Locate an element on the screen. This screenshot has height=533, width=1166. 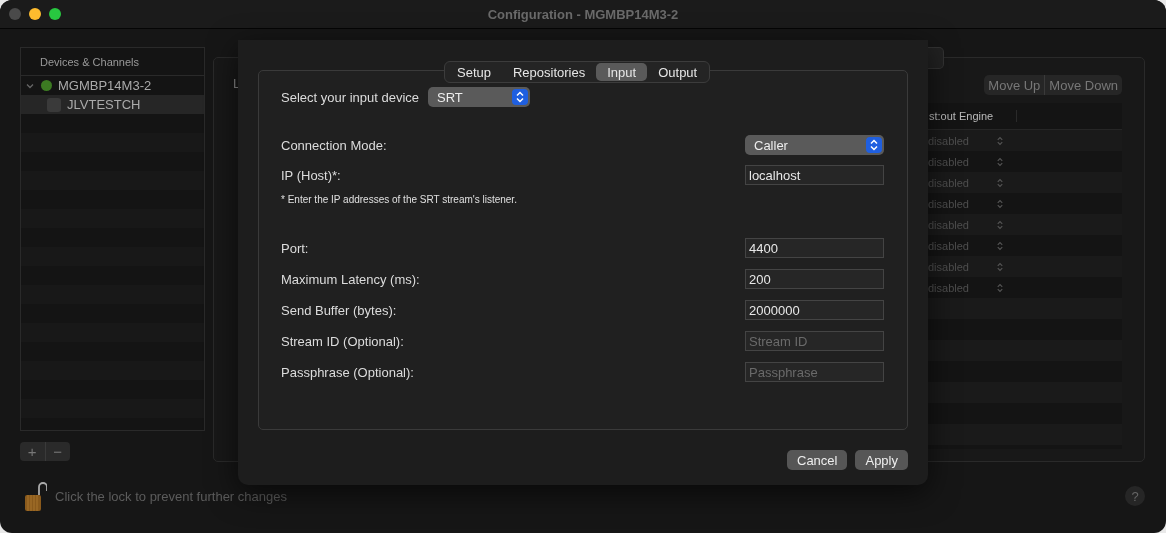
apply-button: Apply is located at coordinates (881, 460).